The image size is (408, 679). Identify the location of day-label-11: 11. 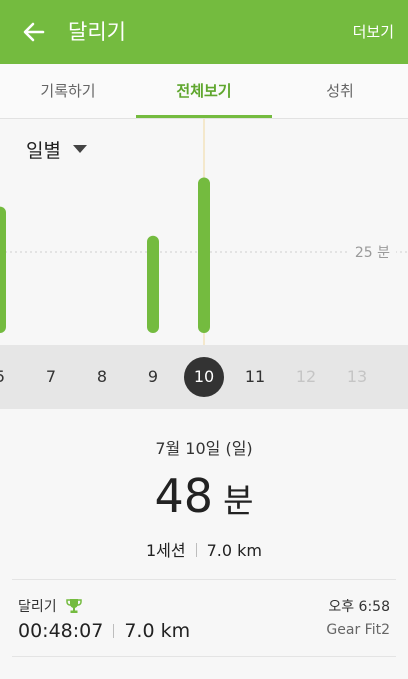
(255, 377).